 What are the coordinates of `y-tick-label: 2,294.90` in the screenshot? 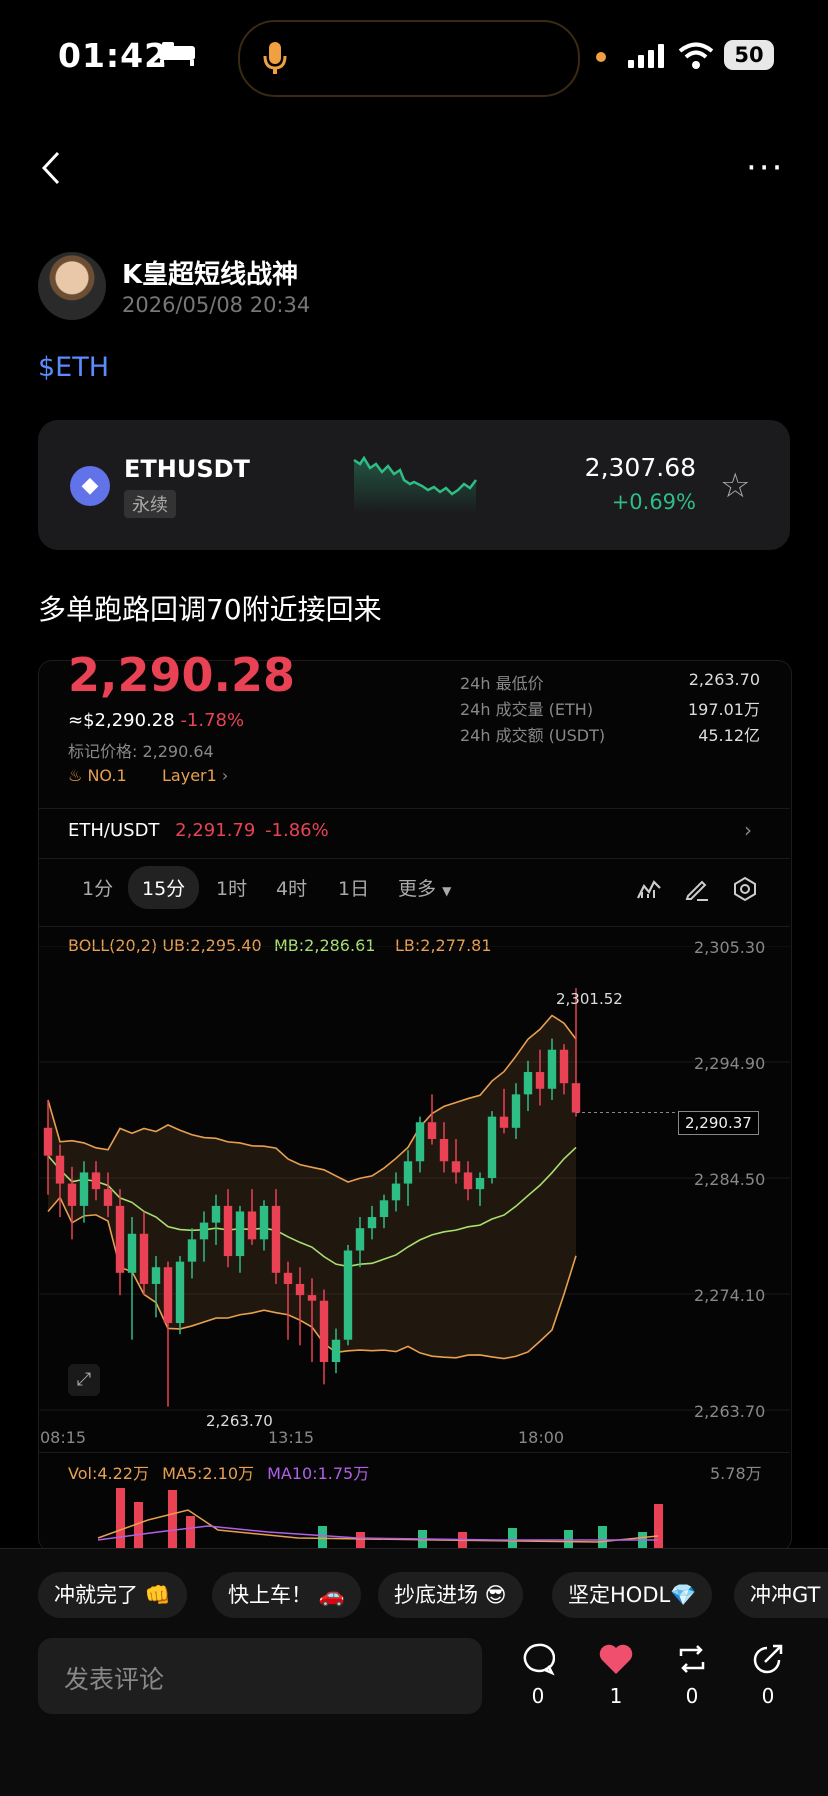 It's located at (730, 1063).